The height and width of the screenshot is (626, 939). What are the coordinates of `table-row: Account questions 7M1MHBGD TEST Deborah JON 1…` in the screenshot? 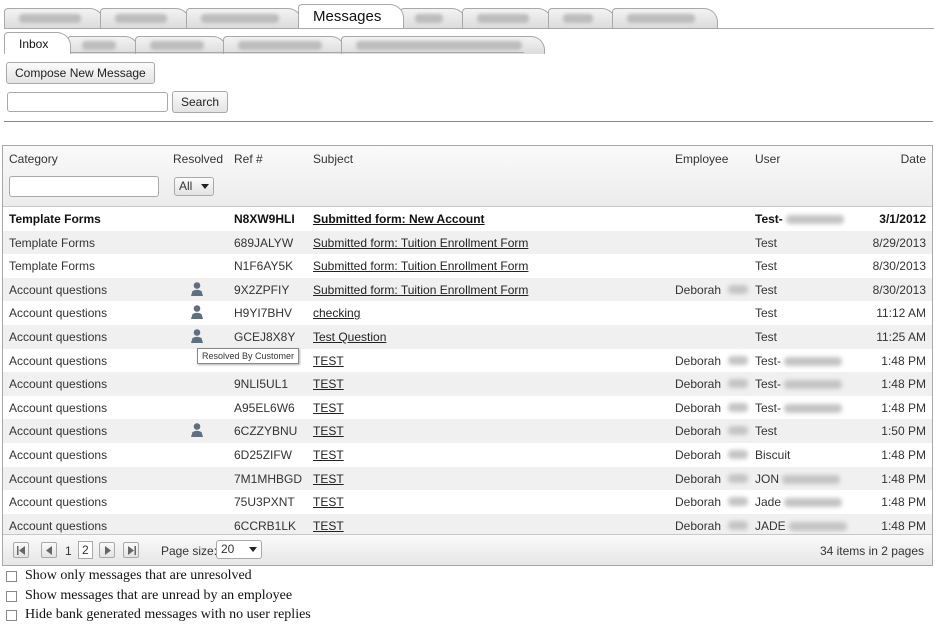 It's located at (467, 478).